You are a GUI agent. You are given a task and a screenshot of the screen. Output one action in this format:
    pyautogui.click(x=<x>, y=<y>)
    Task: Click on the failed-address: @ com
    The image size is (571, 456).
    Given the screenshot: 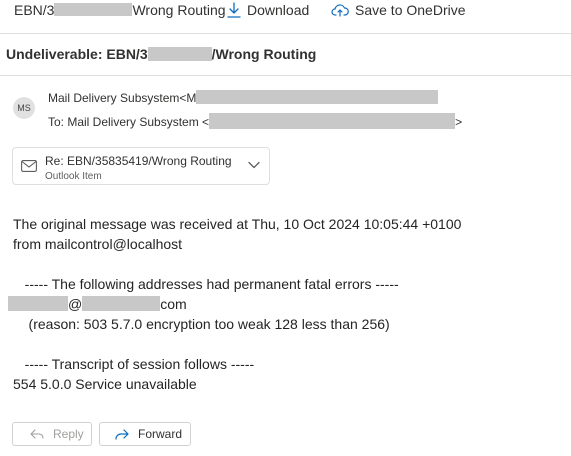 What is the action you would take?
    pyautogui.click(x=97, y=304)
    